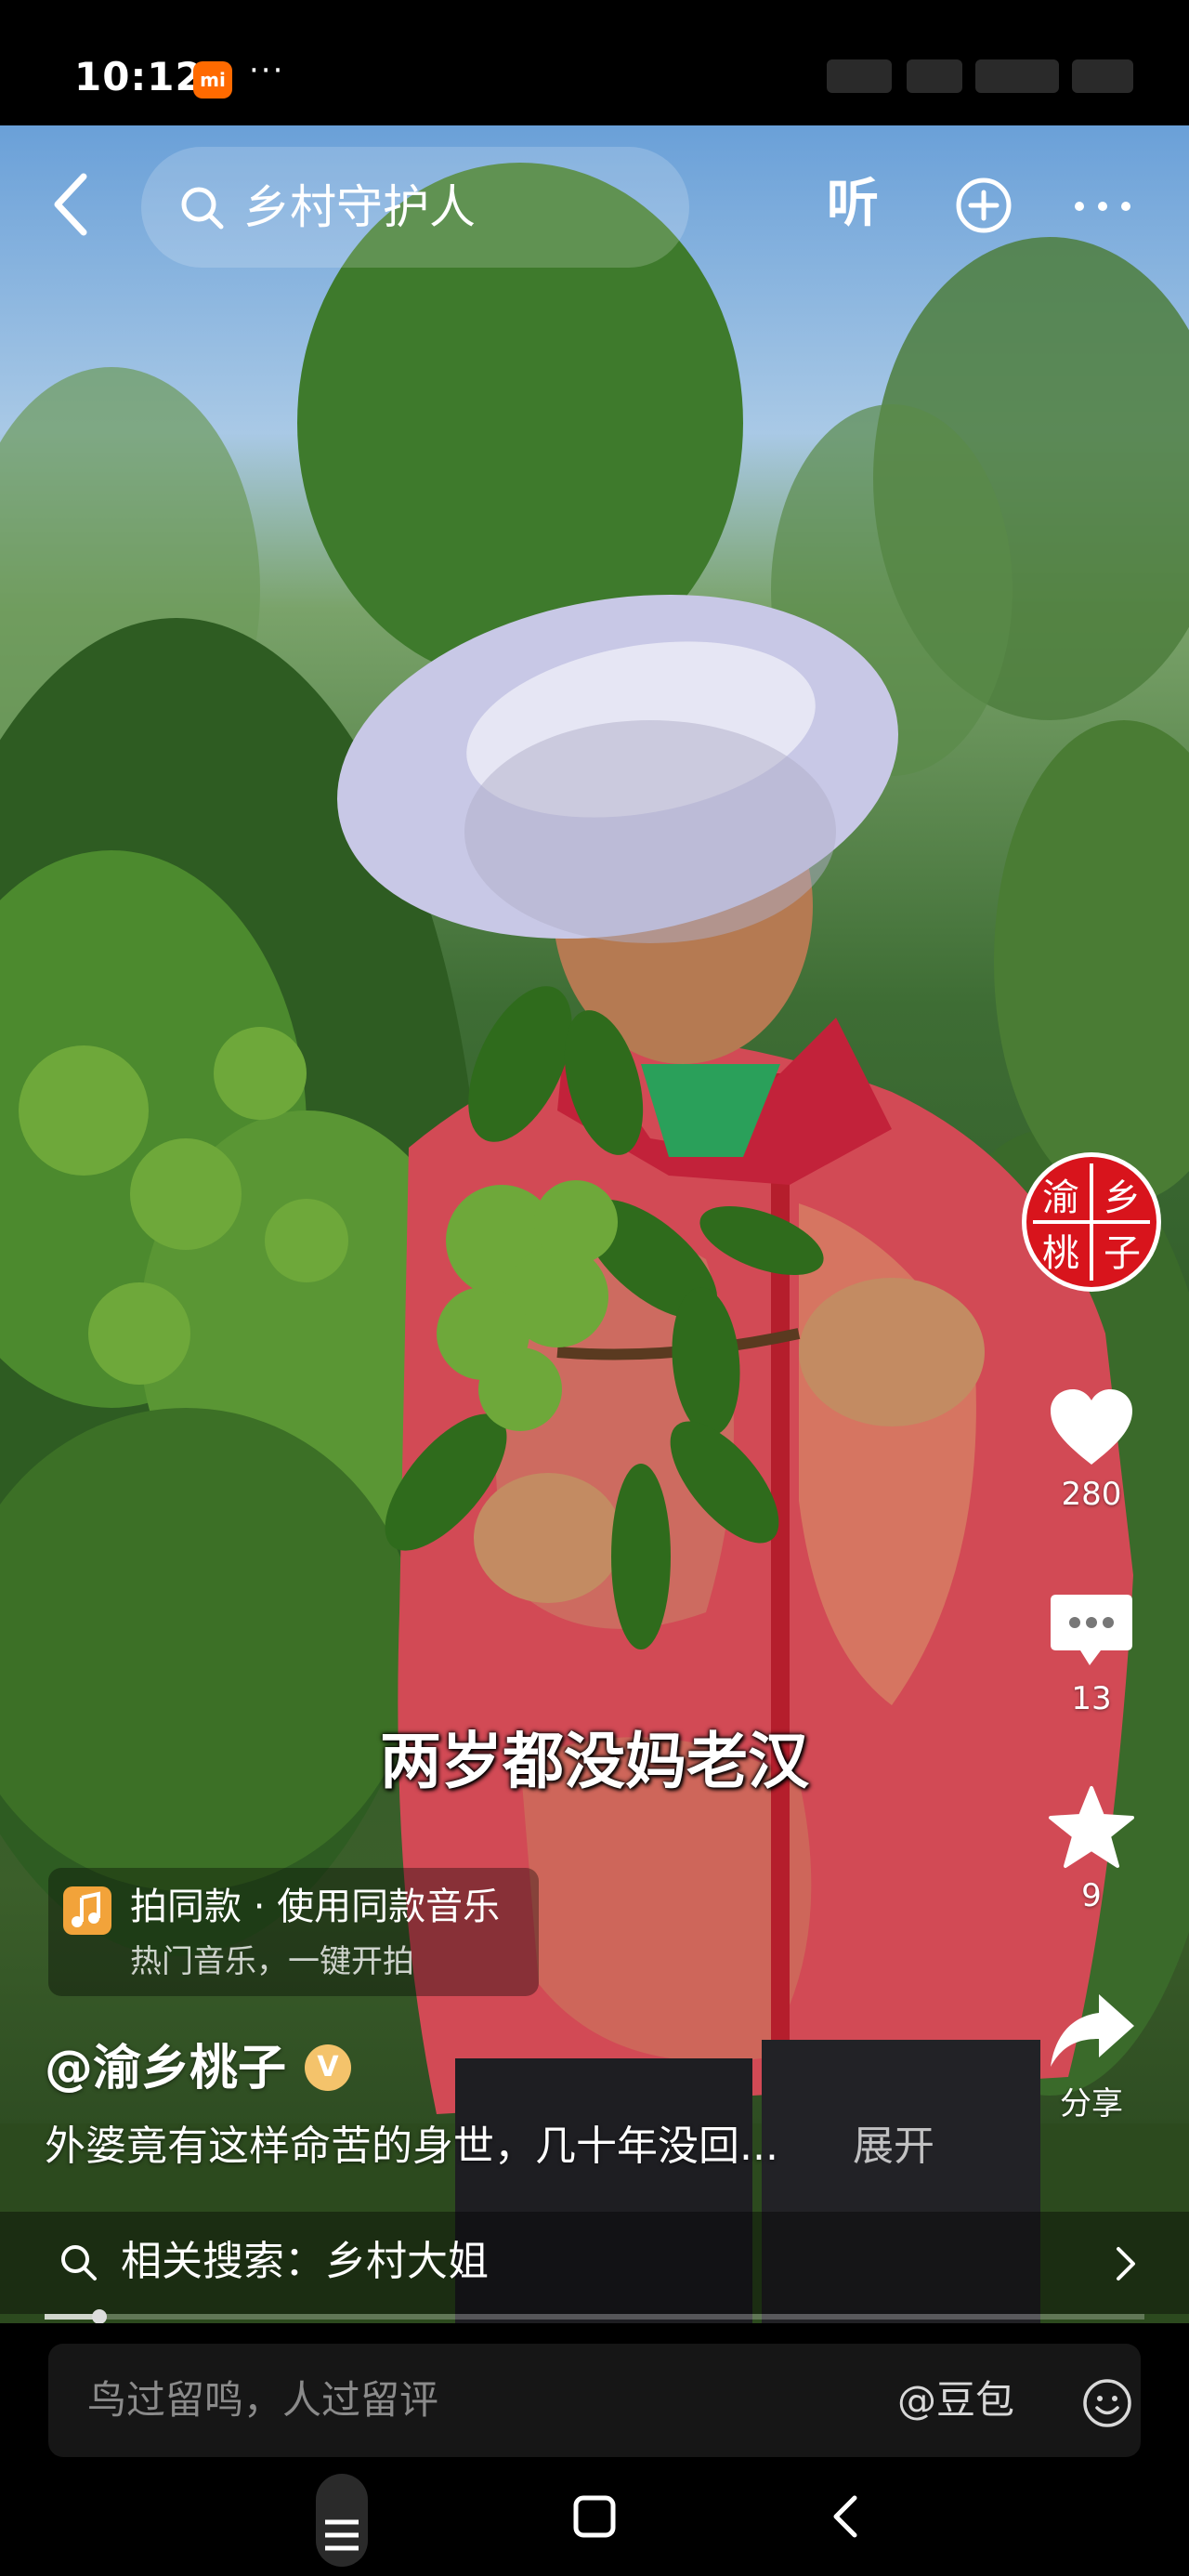 The image size is (1189, 2576). I want to click on more-dots-icon, so click(1103, 206).